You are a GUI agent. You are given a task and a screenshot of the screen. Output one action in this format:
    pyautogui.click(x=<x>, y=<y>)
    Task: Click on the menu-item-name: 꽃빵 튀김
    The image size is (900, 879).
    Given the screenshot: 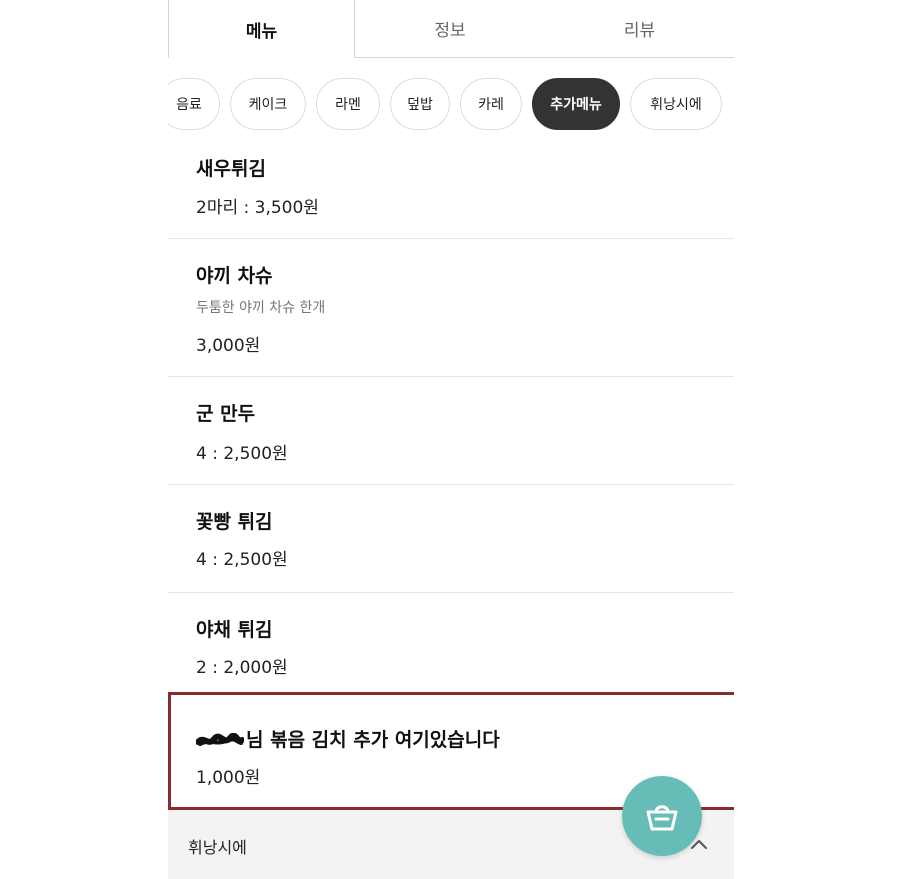 What is the action you would take?
    pyautogui.click(x=234, y=522)
    